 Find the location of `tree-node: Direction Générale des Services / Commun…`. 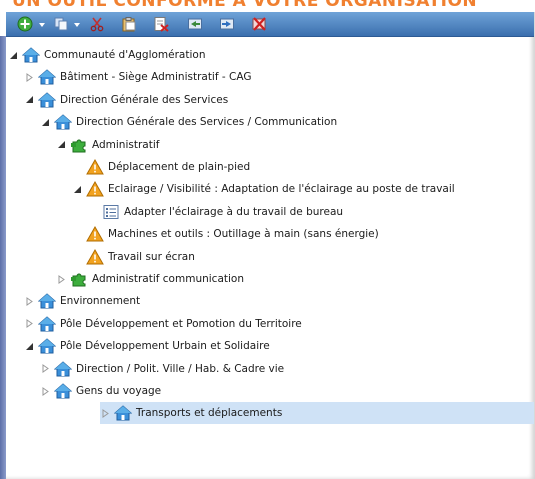

tree-node: Direction Générale des Services / Commun… is located at coordinates (188, 122).